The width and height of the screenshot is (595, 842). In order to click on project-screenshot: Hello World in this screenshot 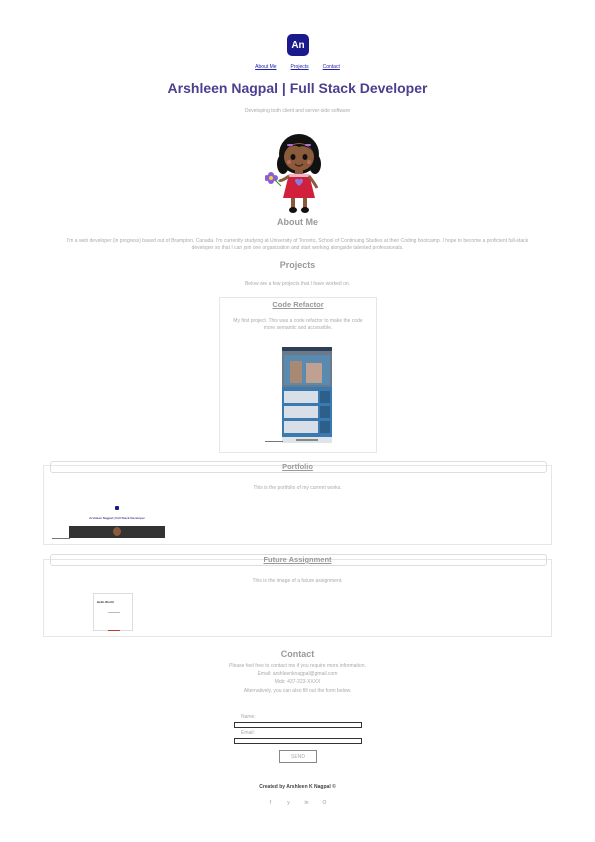, I will do `click(113, 612)`.